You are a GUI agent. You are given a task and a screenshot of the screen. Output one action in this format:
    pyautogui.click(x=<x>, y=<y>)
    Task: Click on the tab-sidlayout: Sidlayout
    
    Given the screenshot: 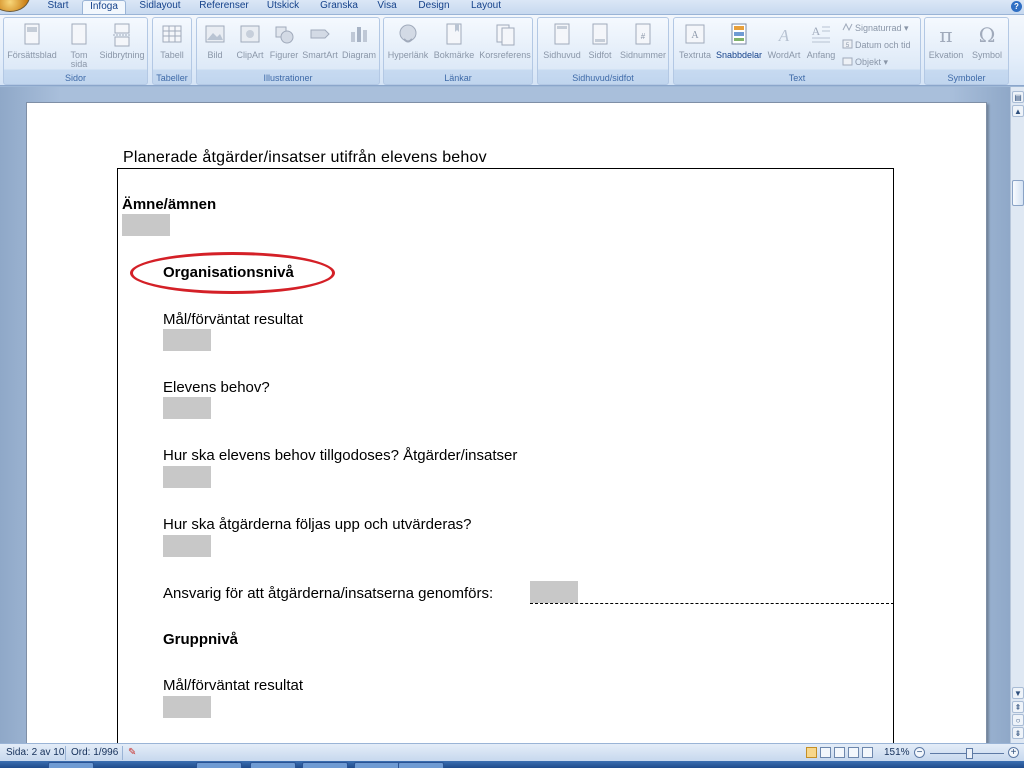 What is the action you would take?
    pyautogui.click(x=160, y=7)
    